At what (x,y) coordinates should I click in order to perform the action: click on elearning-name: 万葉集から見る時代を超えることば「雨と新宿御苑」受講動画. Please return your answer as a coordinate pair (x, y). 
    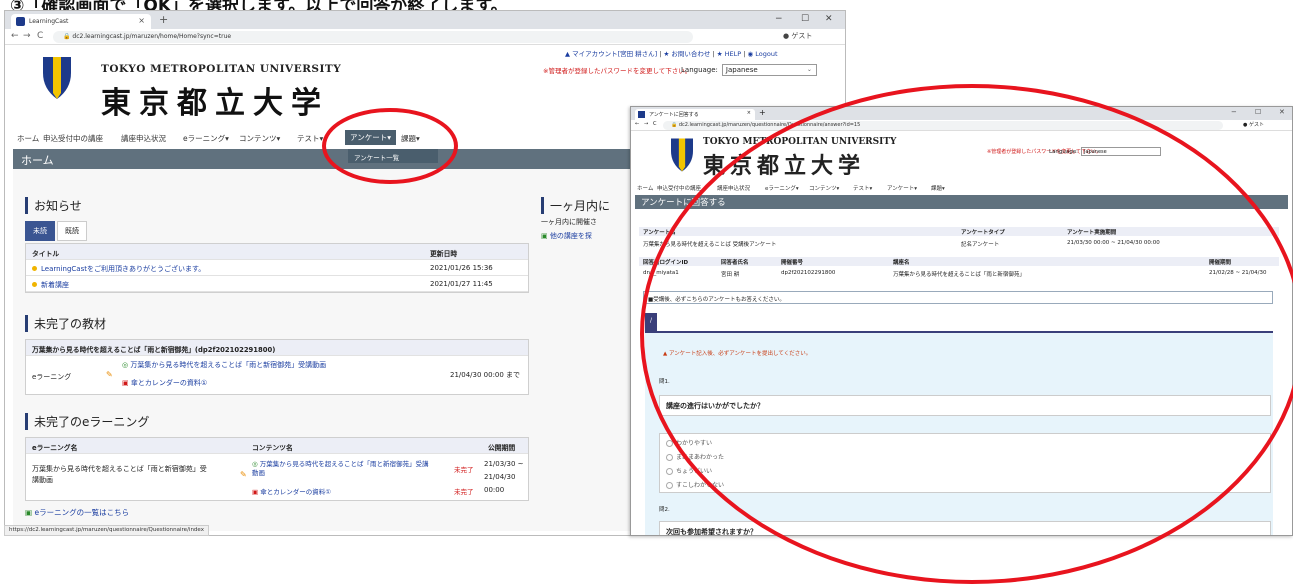
    Looking at the image, I should click on (119, 474).